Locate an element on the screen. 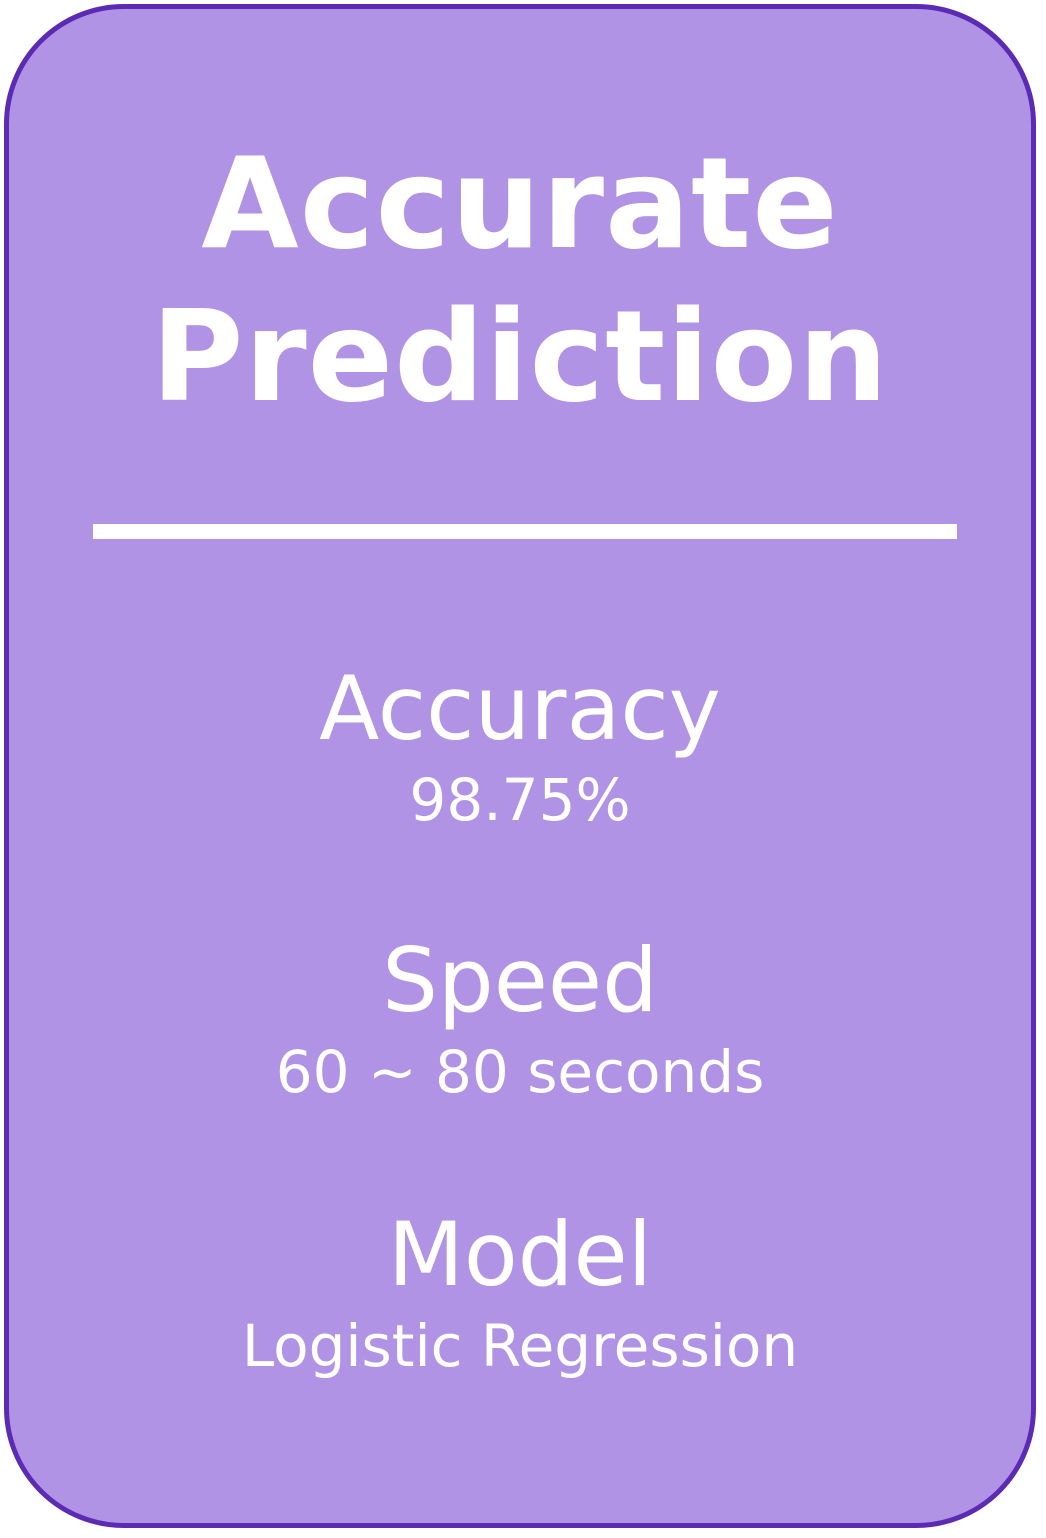  model-value: Logistic Regression is located at coordinates (520, 1346).